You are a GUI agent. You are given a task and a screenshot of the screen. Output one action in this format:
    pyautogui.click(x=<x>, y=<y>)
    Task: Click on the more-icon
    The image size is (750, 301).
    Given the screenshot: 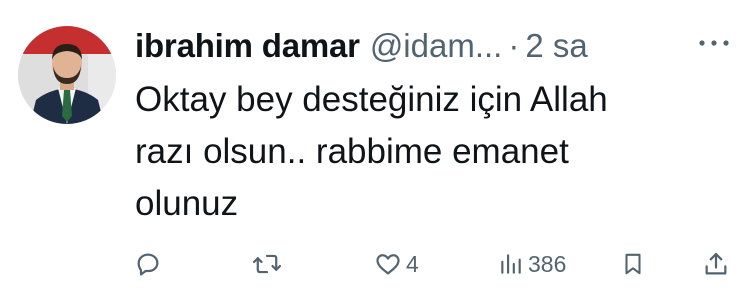 What is the action you would take?
    pyautogui.click(x=714, y=43)
    